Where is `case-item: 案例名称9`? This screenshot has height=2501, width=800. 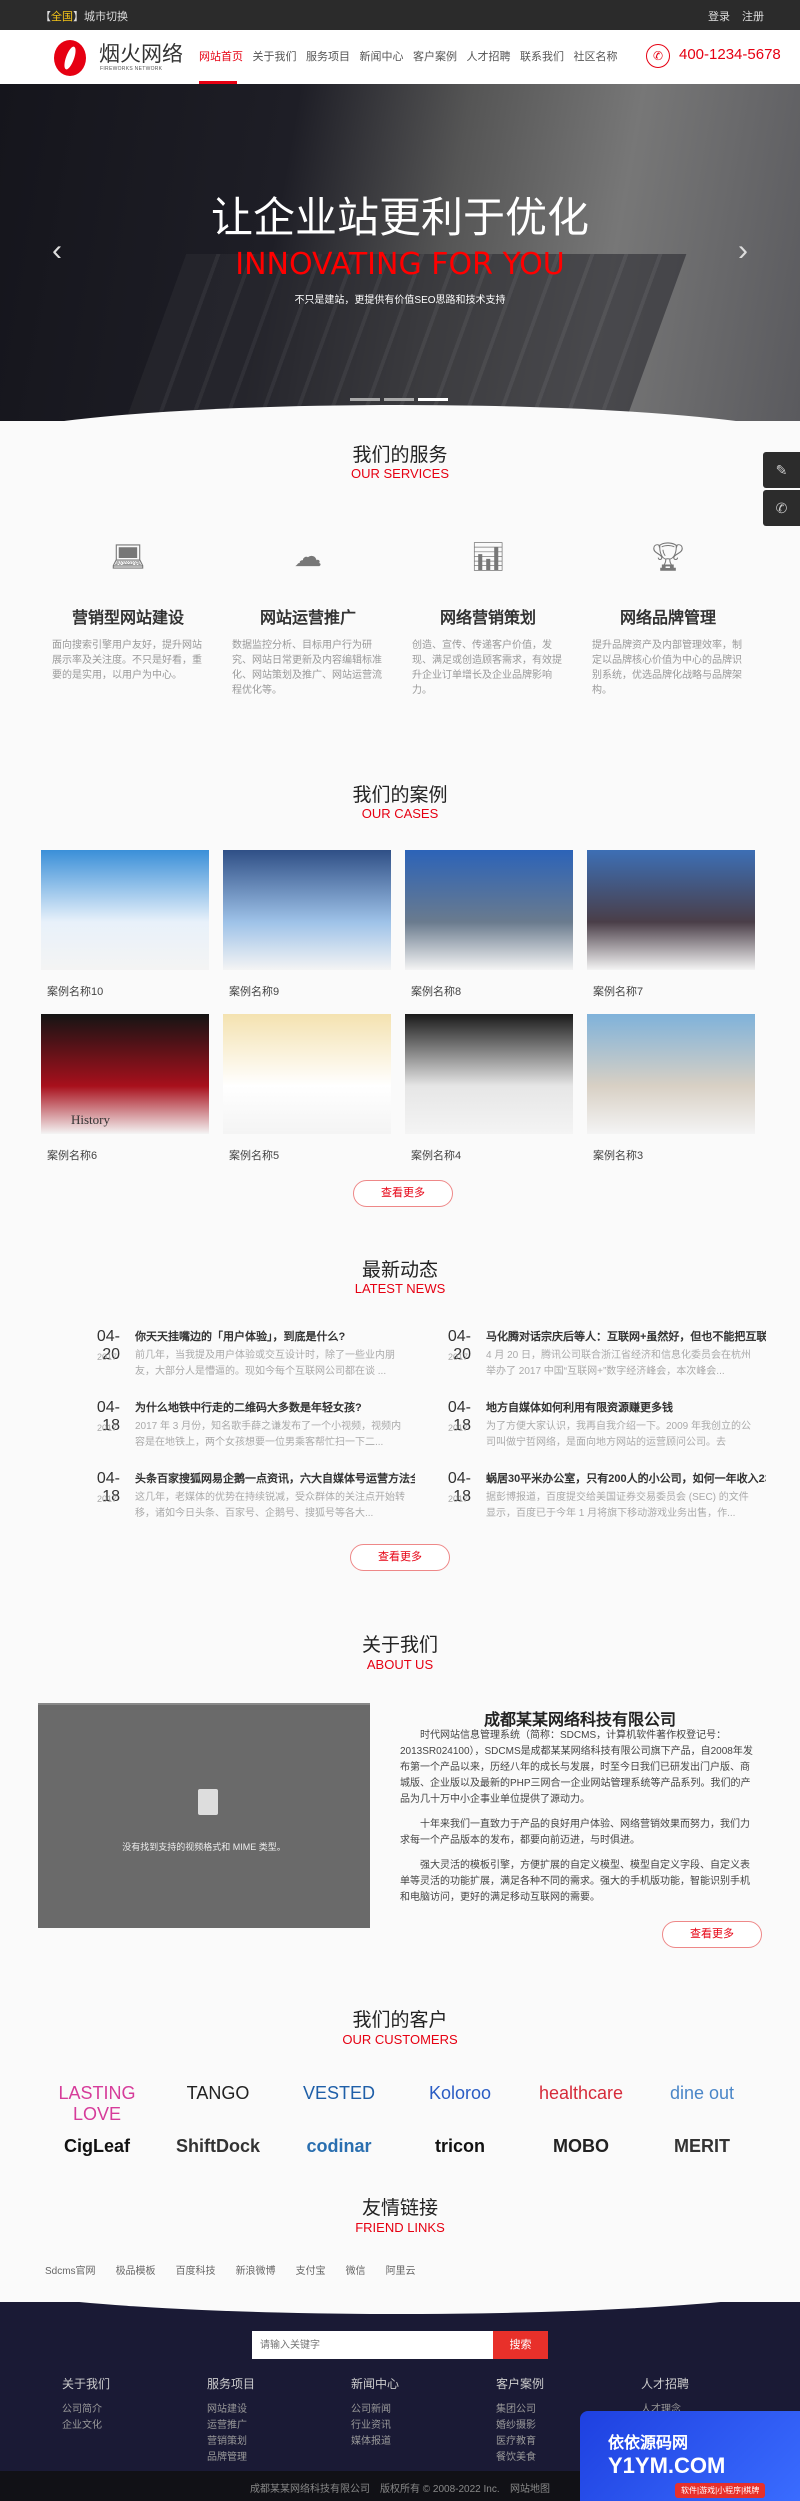 case-item: 案例名称9 is located at coordinates (307, 924).